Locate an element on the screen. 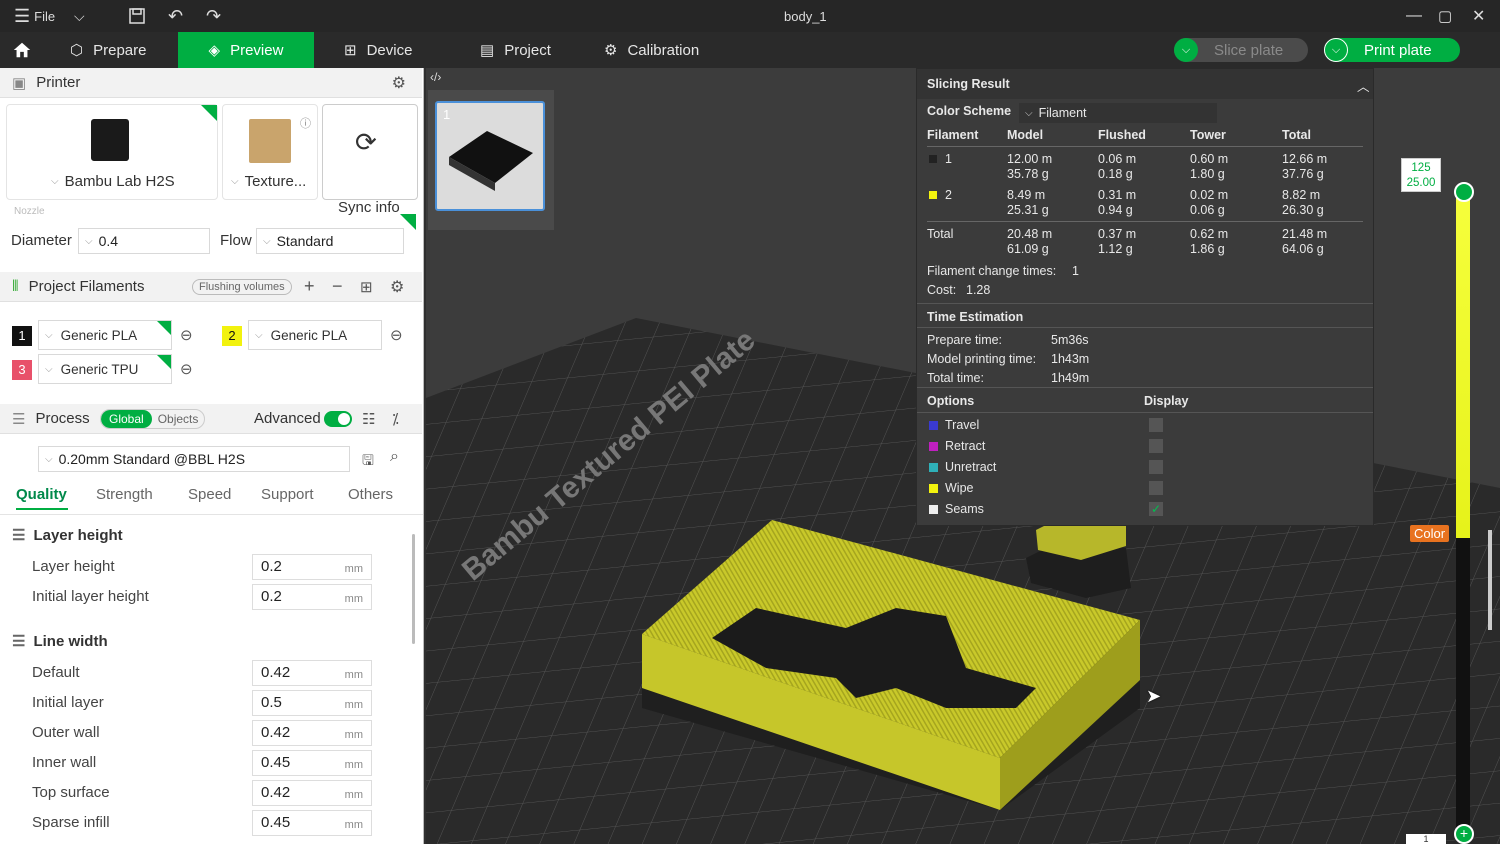 This screenshot has width=1500, height=844. save-icon is located at coordinates (137, 16).